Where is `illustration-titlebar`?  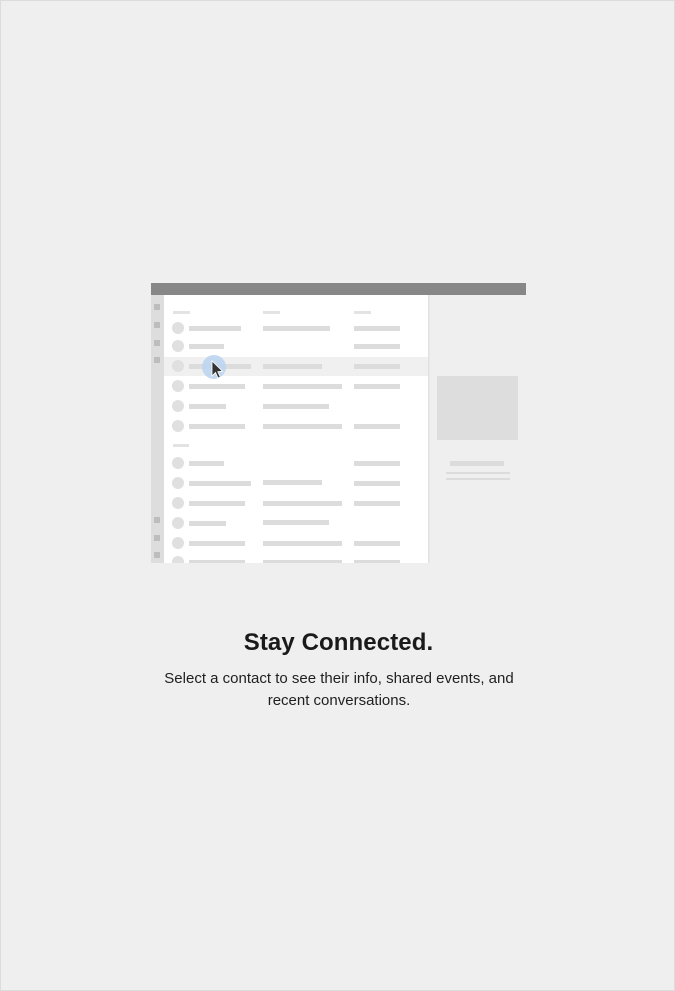 illustration-titlebar is located at coordinates (338, 289).